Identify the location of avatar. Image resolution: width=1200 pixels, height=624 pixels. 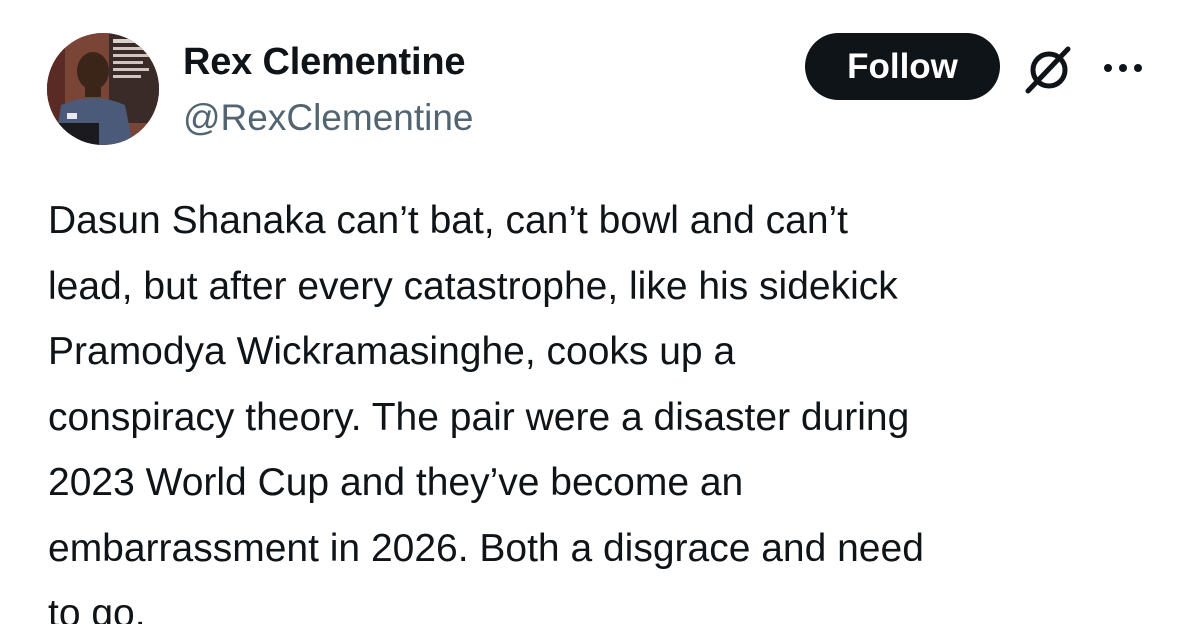
(103, 89).